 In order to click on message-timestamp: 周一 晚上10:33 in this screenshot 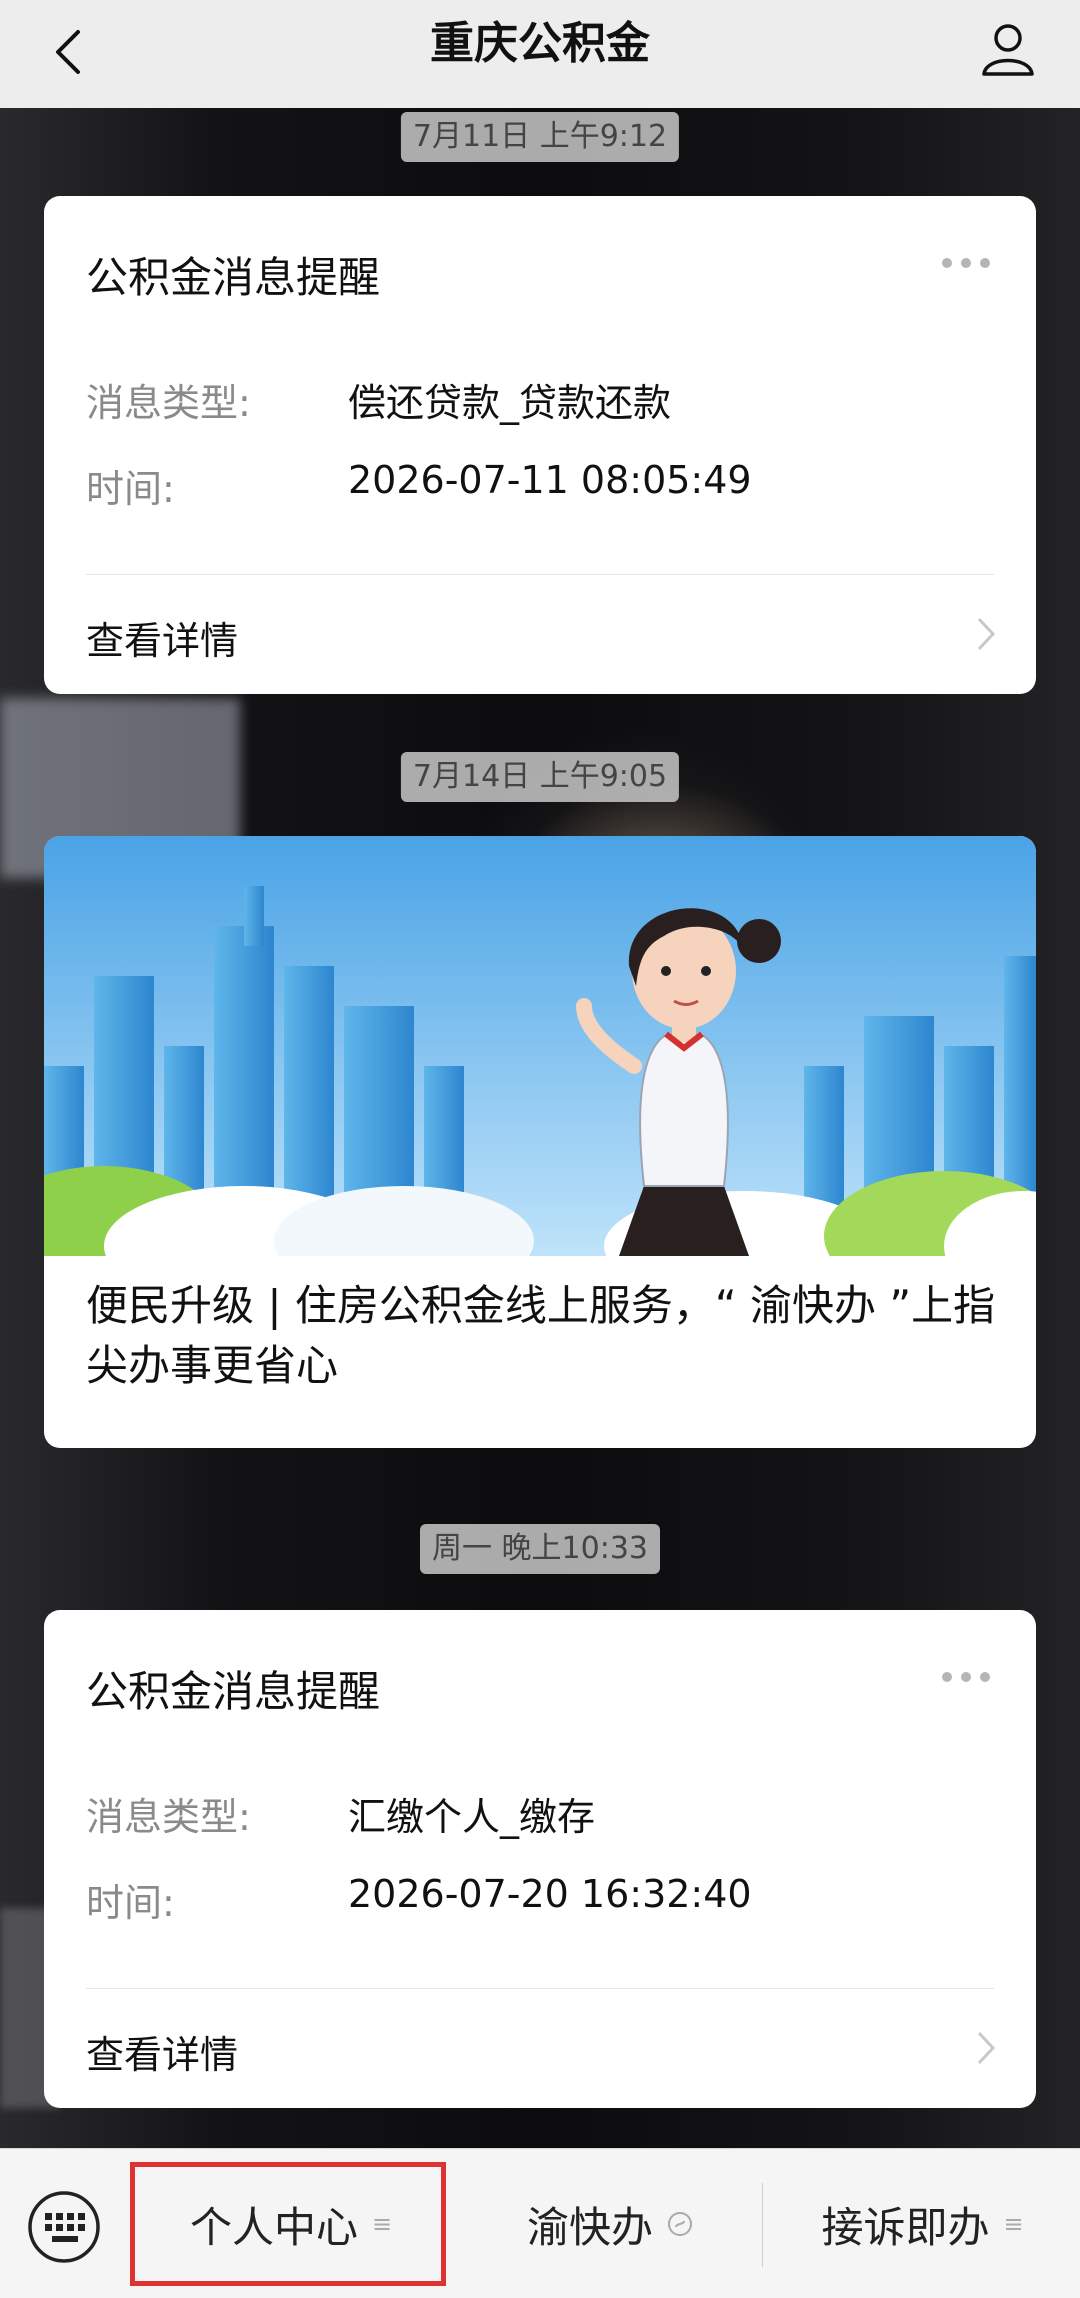, I will do `click(540, 1549)`.